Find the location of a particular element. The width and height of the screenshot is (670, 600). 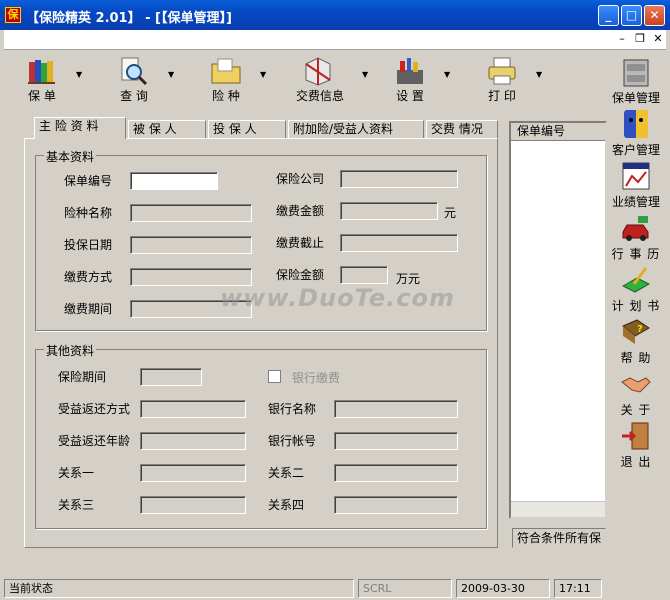

relation-two-input is located at coordinates (396, 473).